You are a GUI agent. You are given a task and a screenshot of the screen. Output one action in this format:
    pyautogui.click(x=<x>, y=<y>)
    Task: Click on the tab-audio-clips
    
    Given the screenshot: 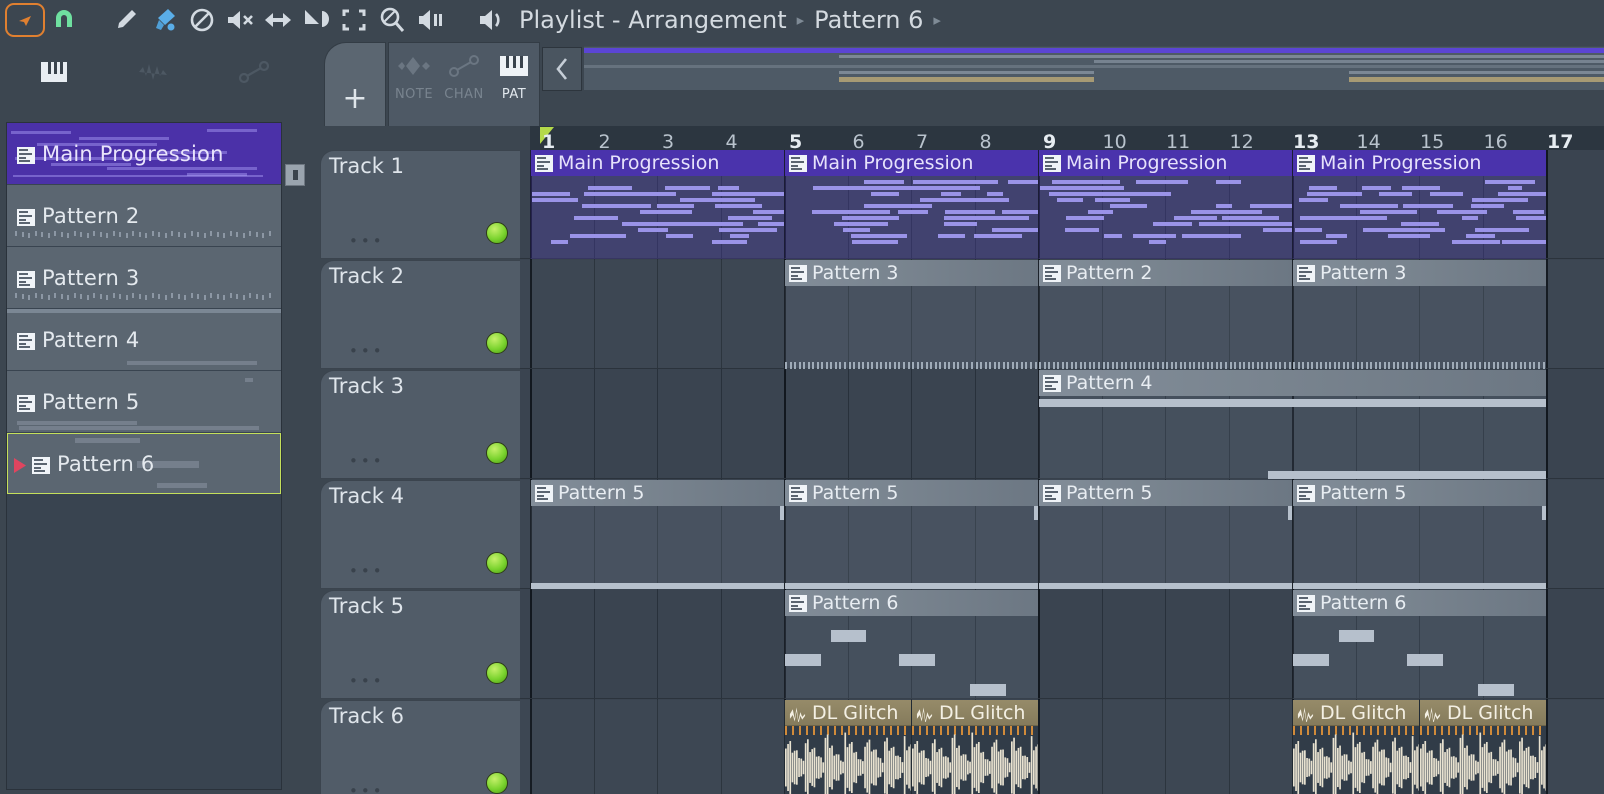 What is the action you would take?
    pyautogui.click(x=154, y=72)
    